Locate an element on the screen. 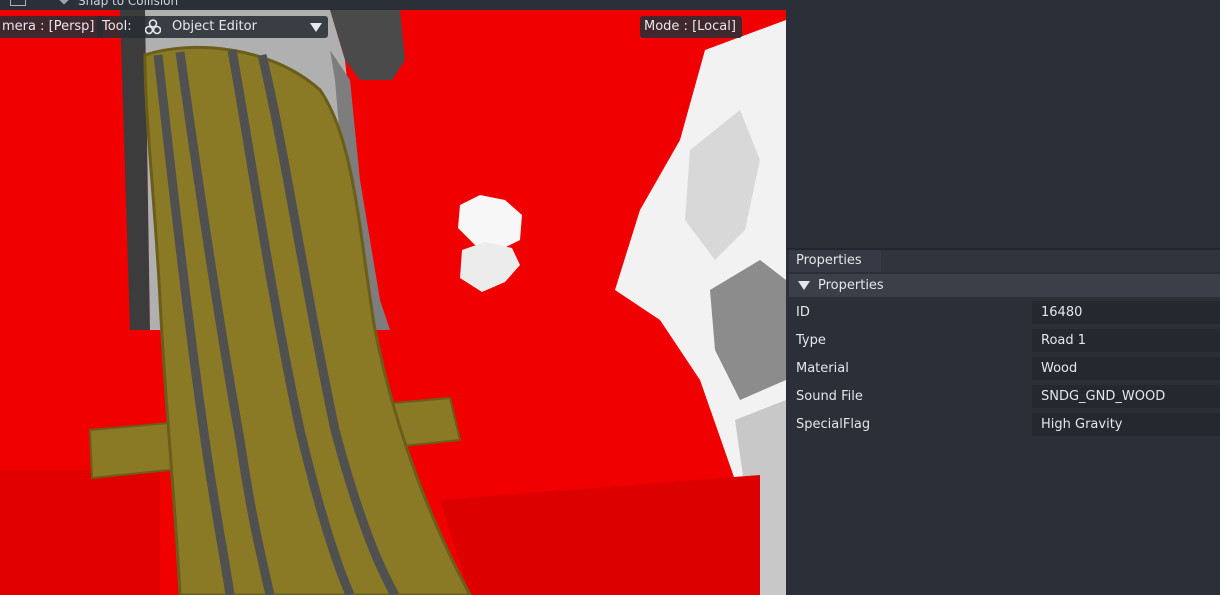 This screenshot has width=1220, height=595. camera-mode-button: mera : [Persp] is located at coordinates (51, 27).